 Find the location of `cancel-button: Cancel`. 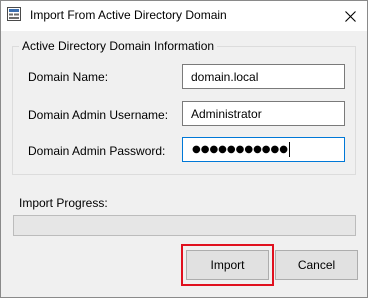

cancel-button: Cancel is located at coordinates (316, 265).